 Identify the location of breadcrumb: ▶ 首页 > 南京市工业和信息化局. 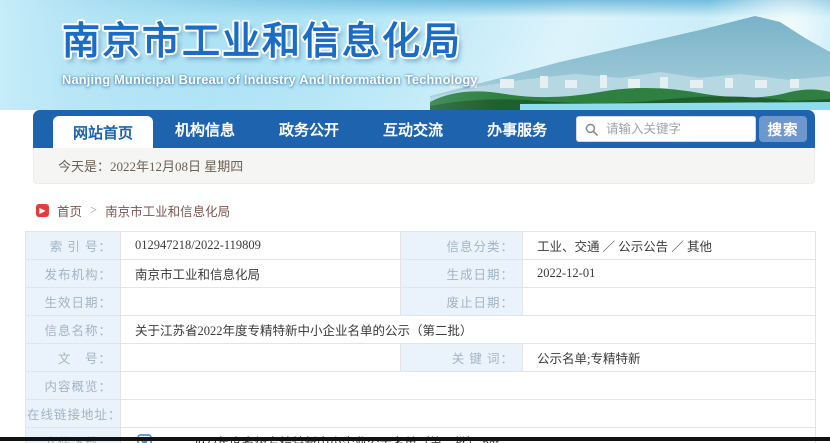
(133, 210).